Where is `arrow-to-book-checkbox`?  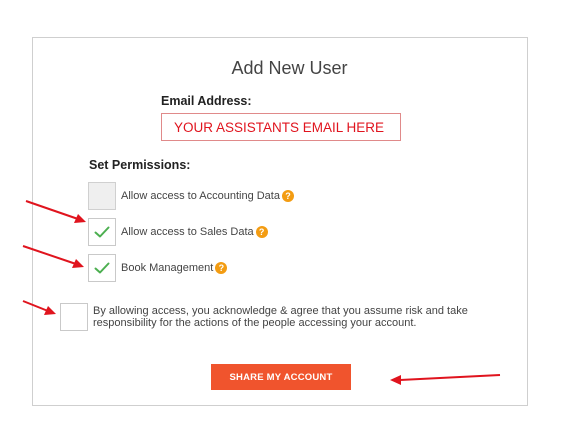
arrow-to-book-checkbox is located at coordinates (53, 256).